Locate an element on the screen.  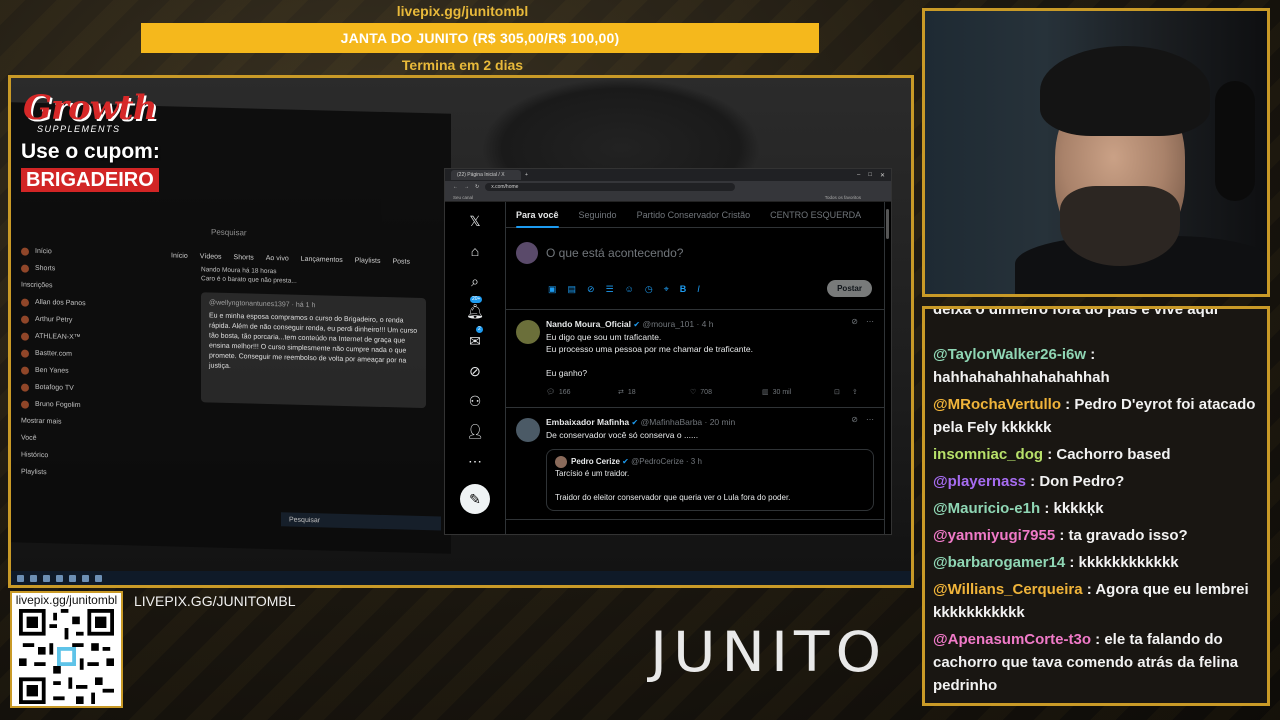
back-icon: ← is located at coordinates (455, 187).